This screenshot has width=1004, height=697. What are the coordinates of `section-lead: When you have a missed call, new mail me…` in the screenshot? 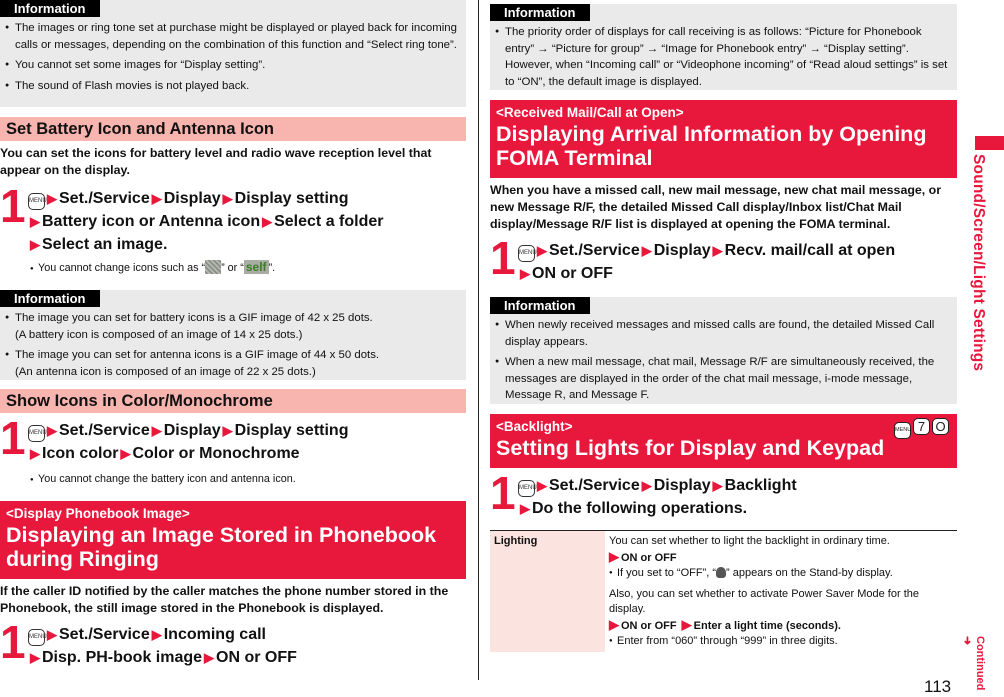 It's located at (716, 207).